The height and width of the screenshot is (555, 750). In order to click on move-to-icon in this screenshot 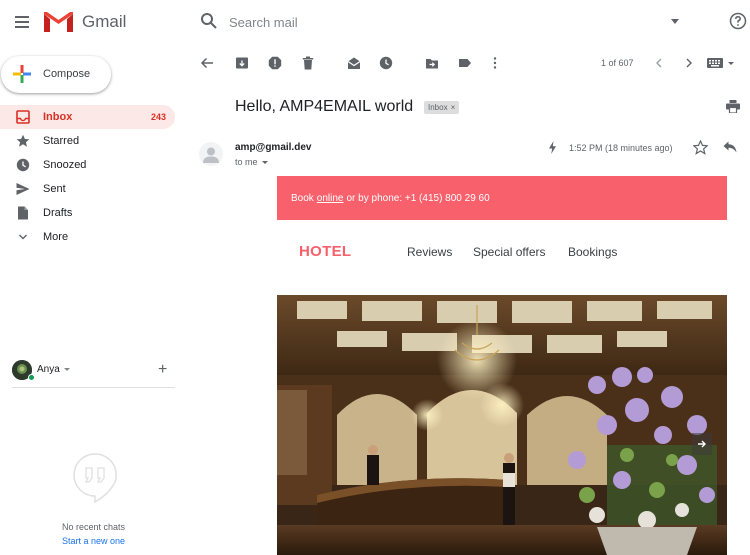, I will do `click(432, 63)`.